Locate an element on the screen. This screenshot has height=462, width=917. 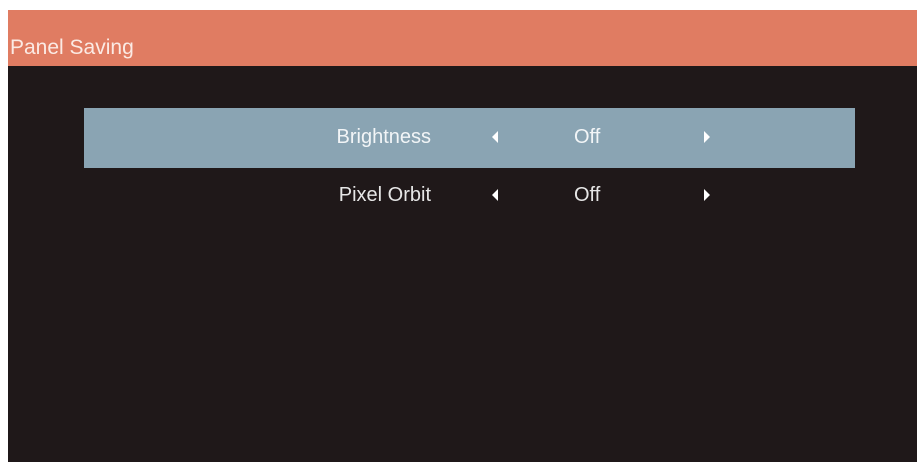
menu-item-label: Pixel Orbit is located at coordinates (384, 195).